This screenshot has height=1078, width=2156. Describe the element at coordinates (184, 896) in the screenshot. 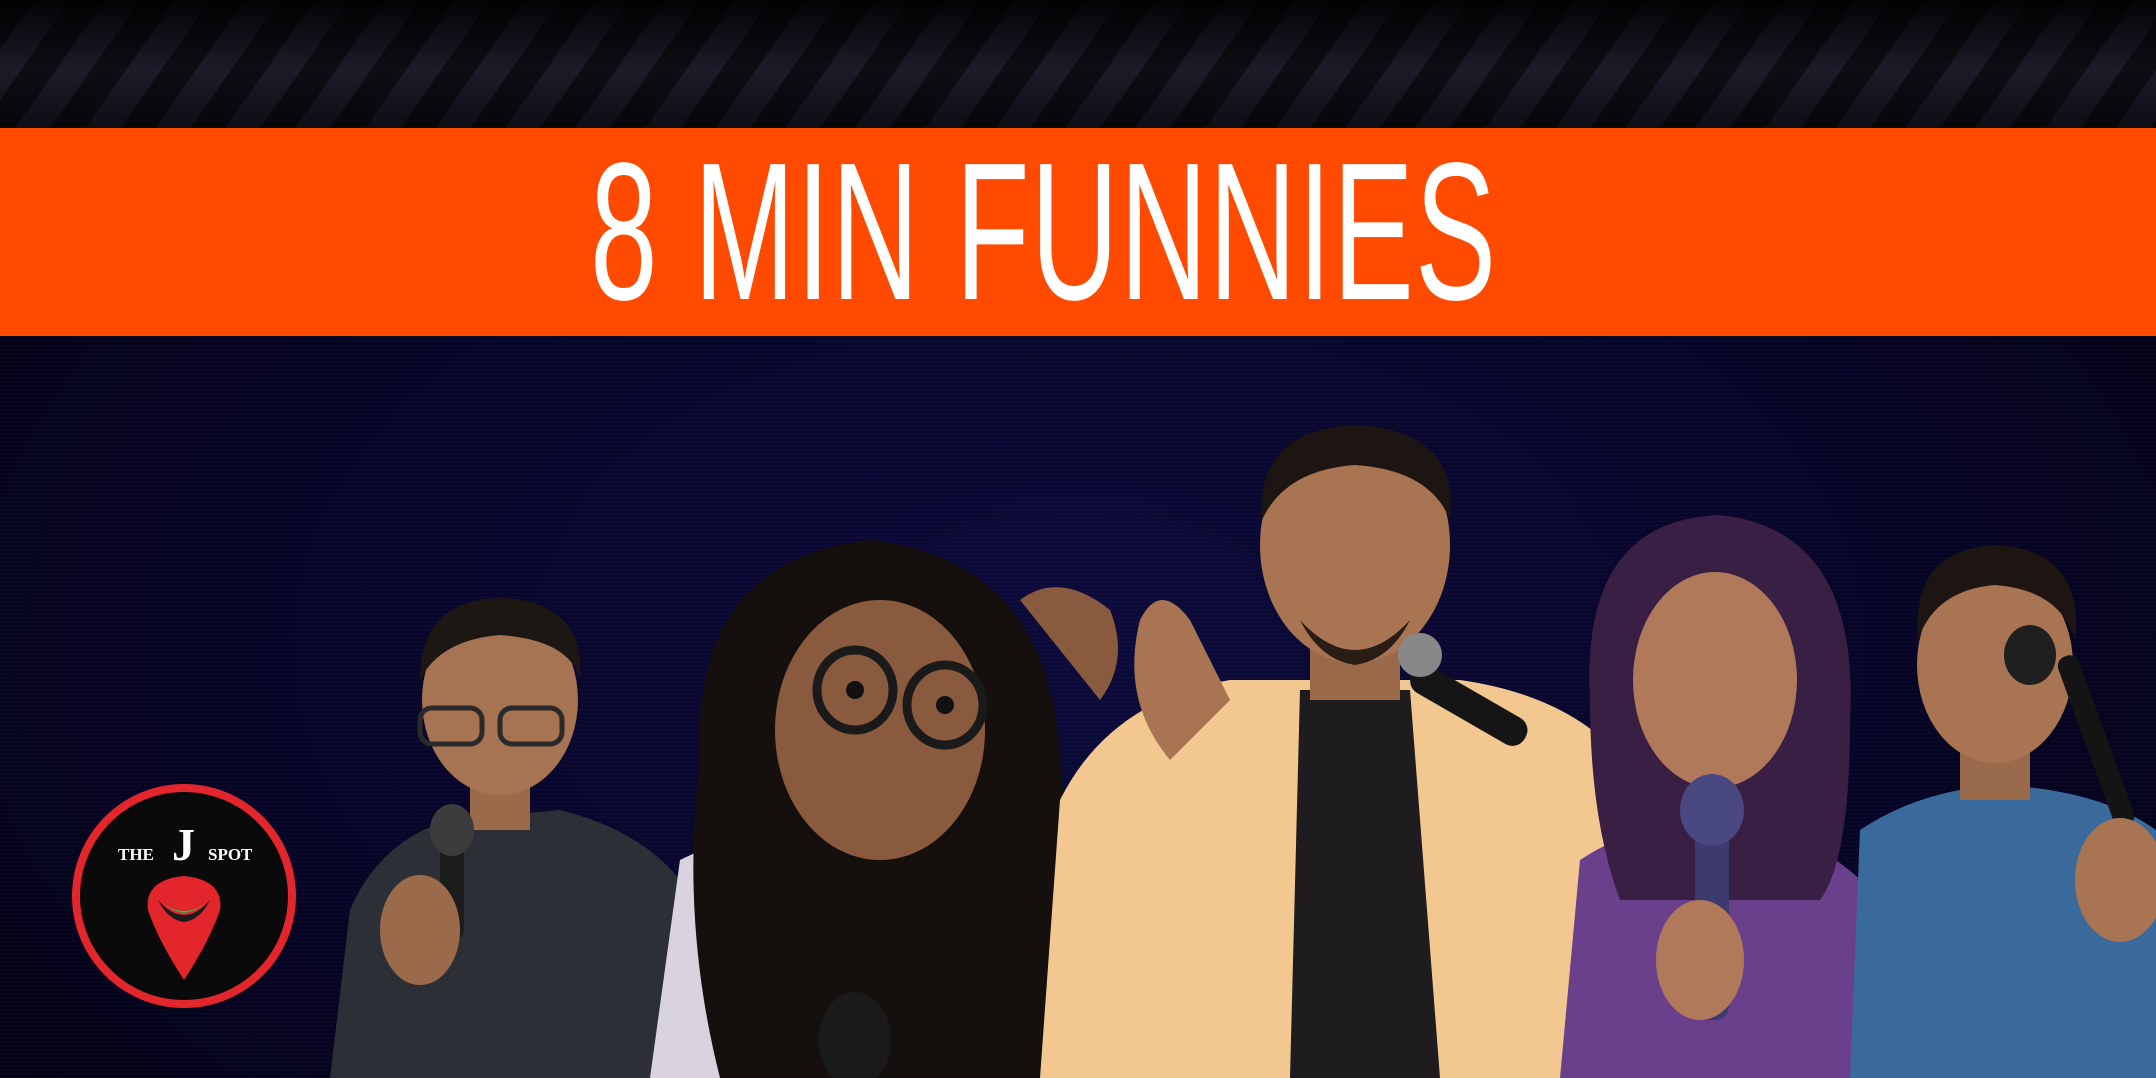

I see `the-j-spot-logo: THE J SPOT` at that location.